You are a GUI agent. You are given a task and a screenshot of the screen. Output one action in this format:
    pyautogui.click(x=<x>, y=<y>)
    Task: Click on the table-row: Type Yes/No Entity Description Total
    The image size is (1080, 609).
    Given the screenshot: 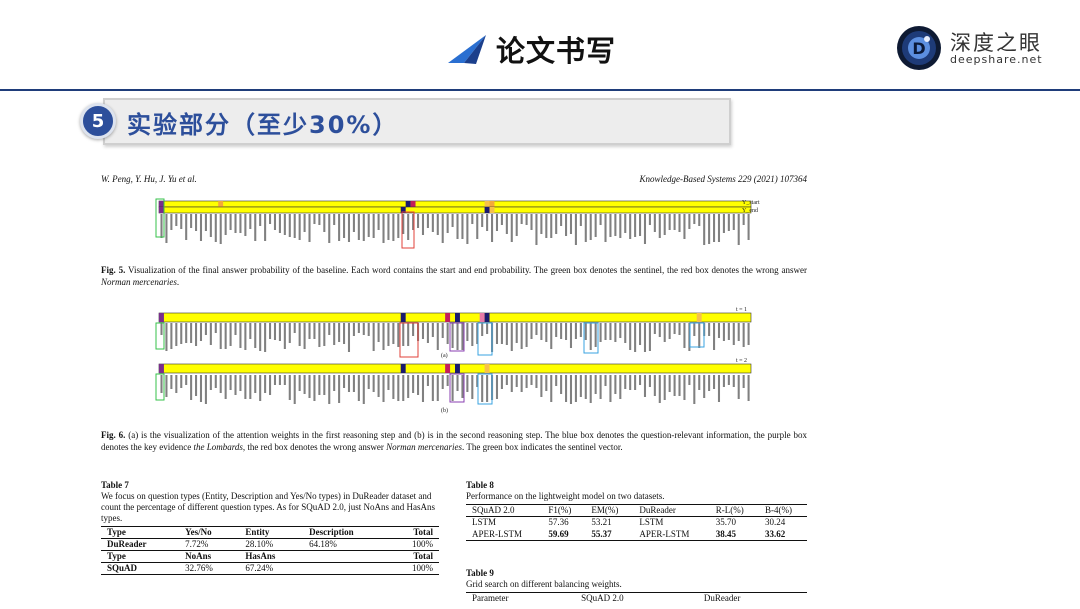 What is the action you would take?
    pyautogui.click(x=270, y=532)
    